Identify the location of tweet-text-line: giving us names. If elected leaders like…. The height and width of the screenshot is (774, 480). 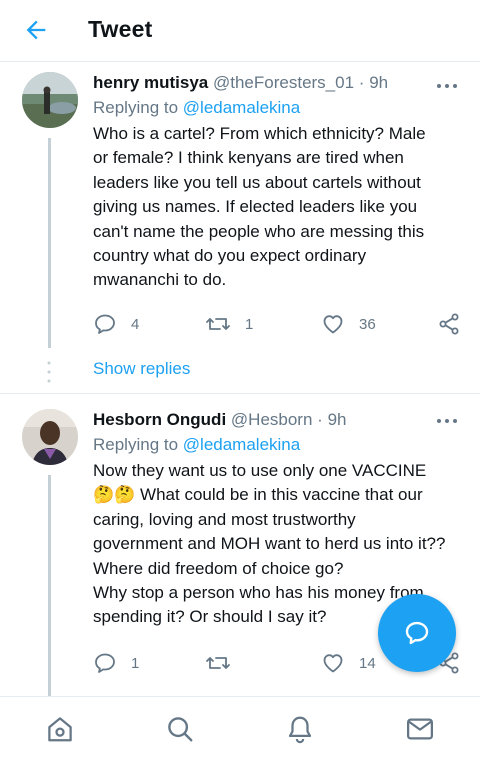
(255, 207).